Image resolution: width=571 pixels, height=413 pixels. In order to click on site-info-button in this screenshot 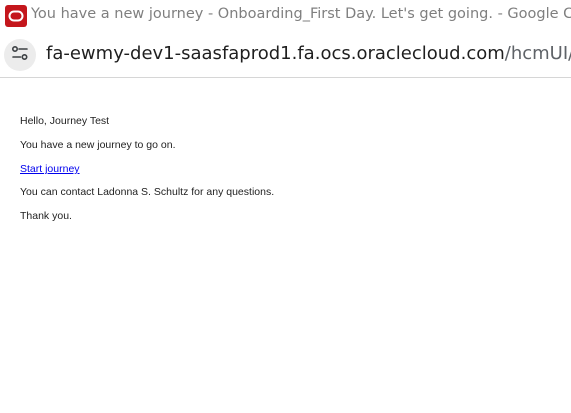, I will do `click(20, 55)`.